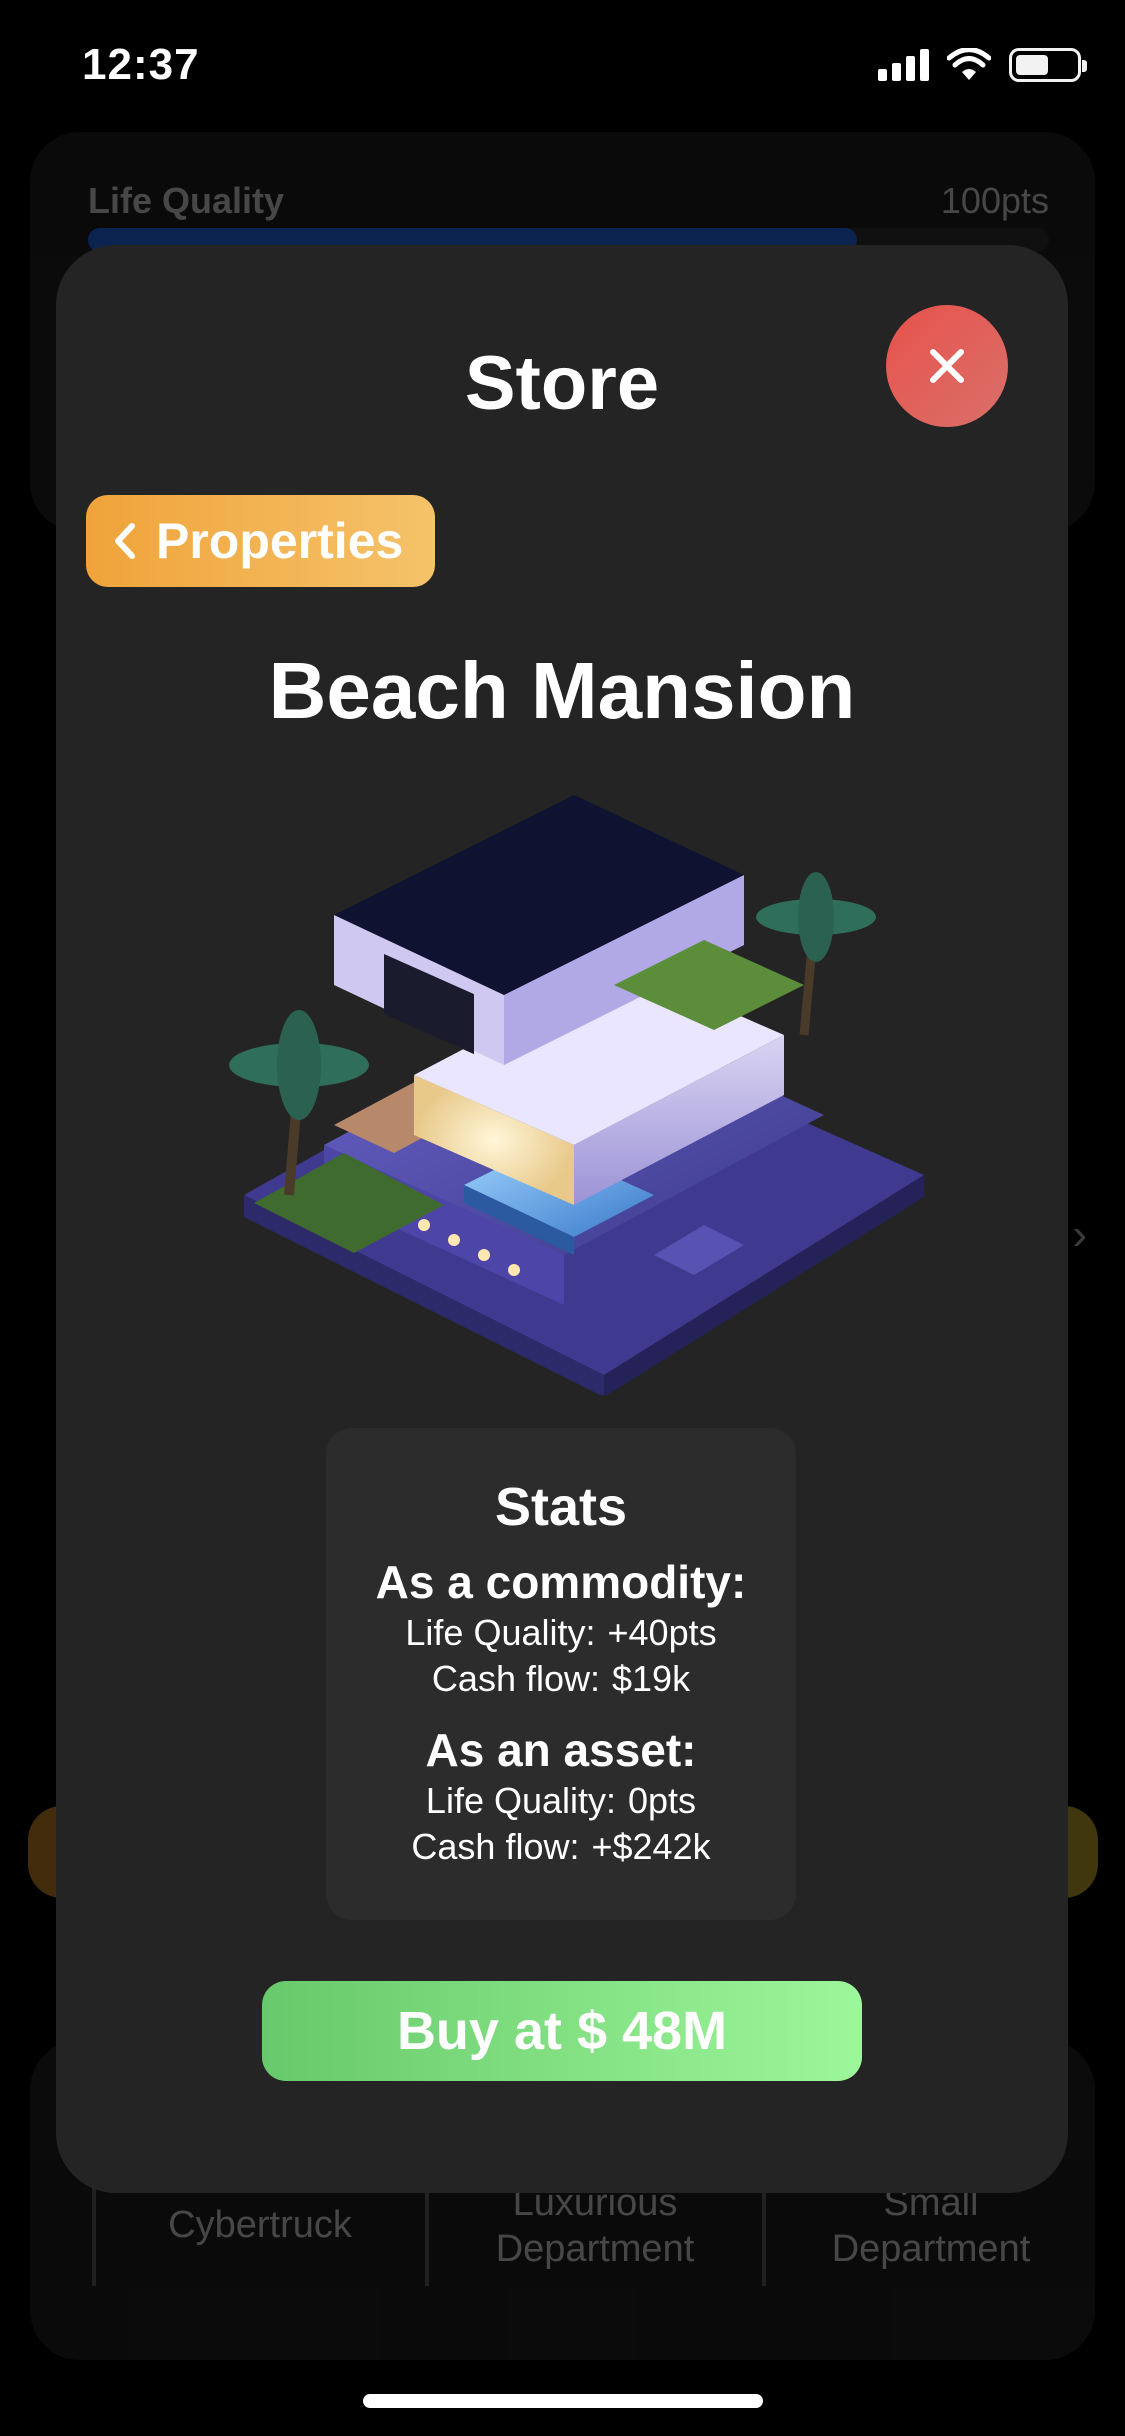  I want to click on asset-cash-flow: Cash flow: +$242k, so click(561, 1847).